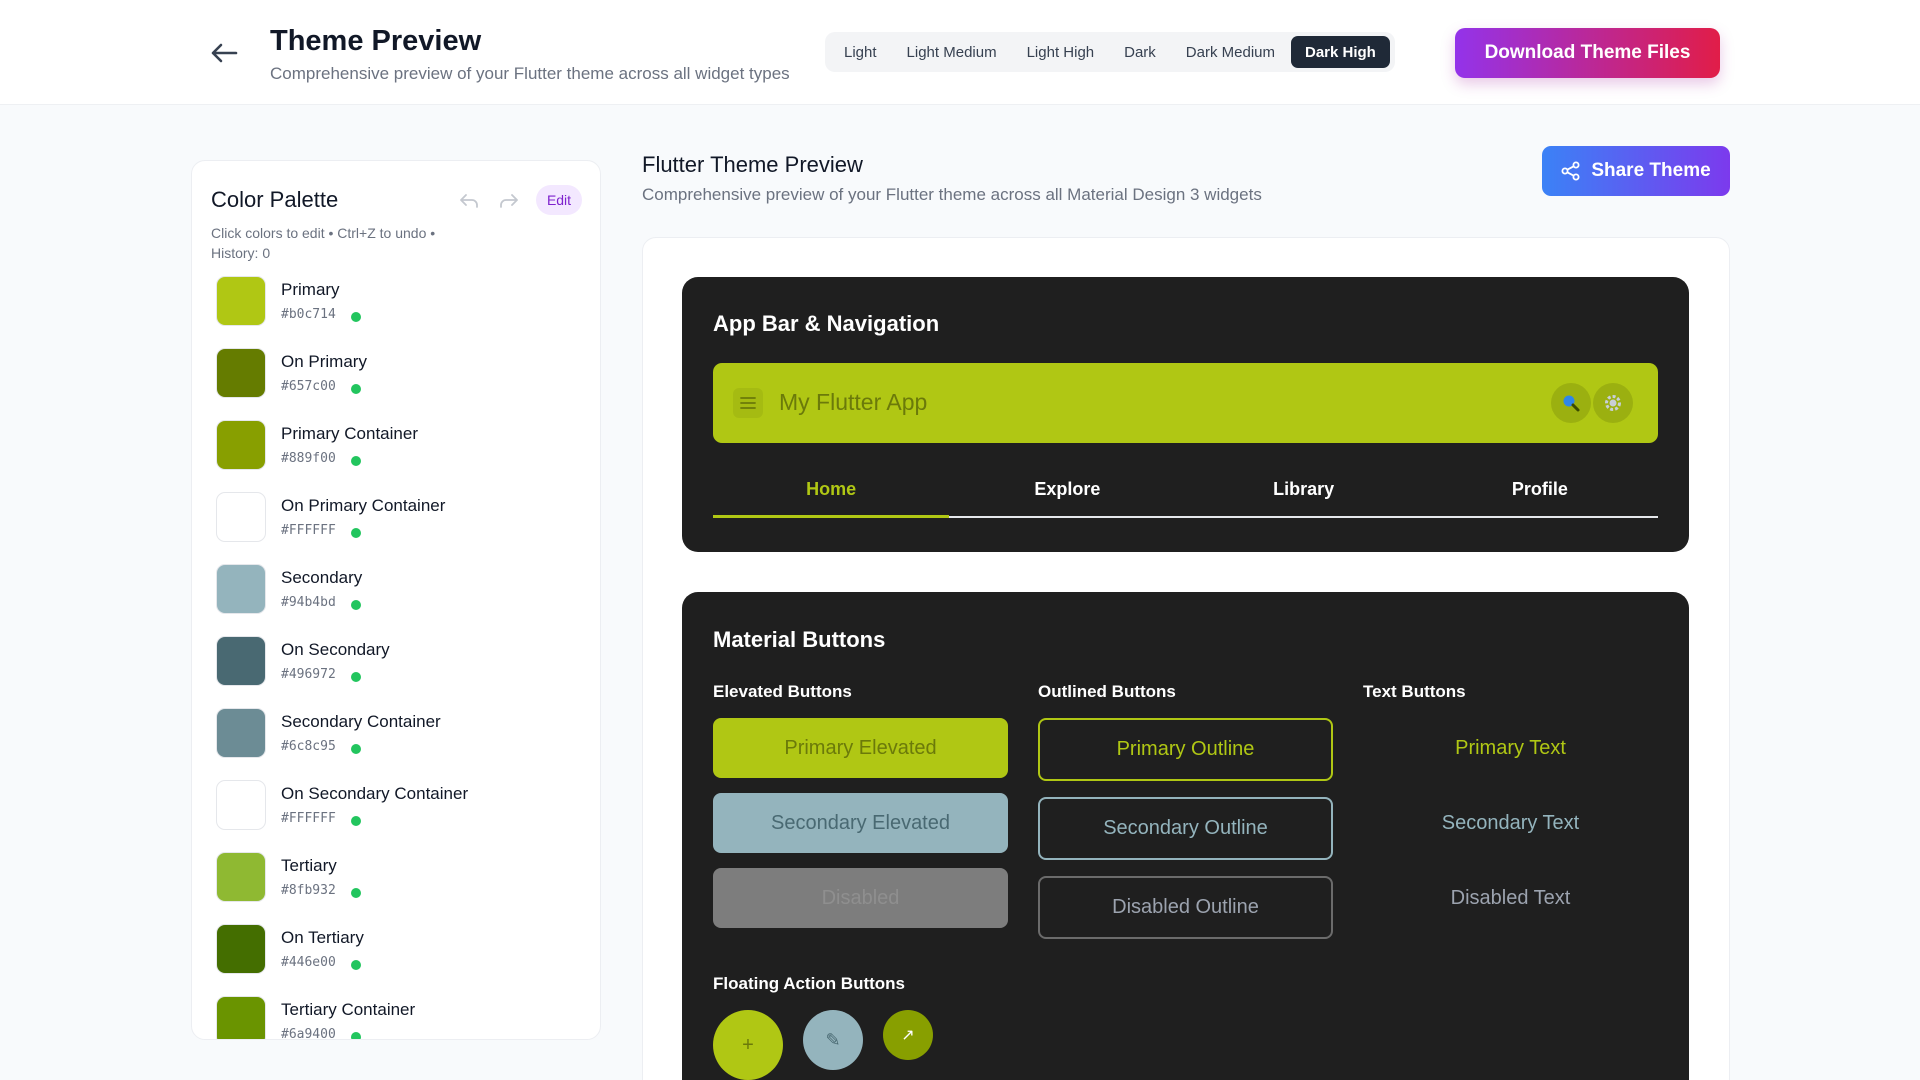 Image resolution: width=1920 pixels, height=1080 pixels. I want to click on mode-dark-medium: Dark Medium, so click(1230, 52).